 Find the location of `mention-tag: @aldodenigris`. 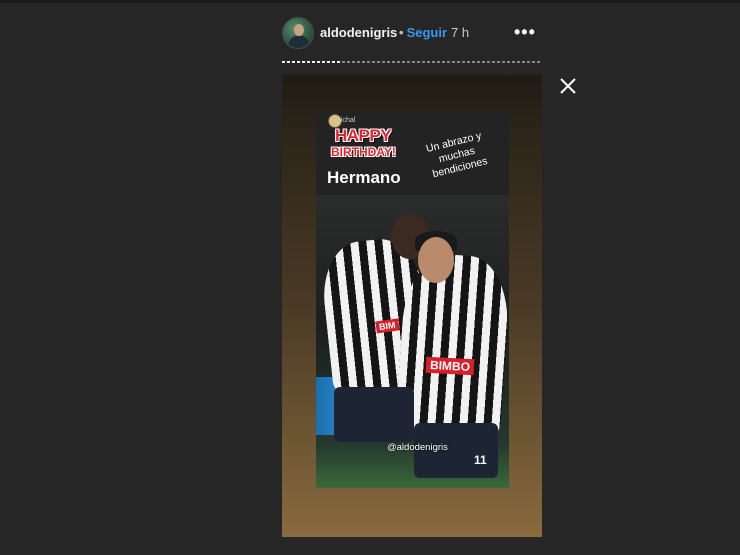

mention-tag: @aldodenigris is located at coordinates (417, 447).